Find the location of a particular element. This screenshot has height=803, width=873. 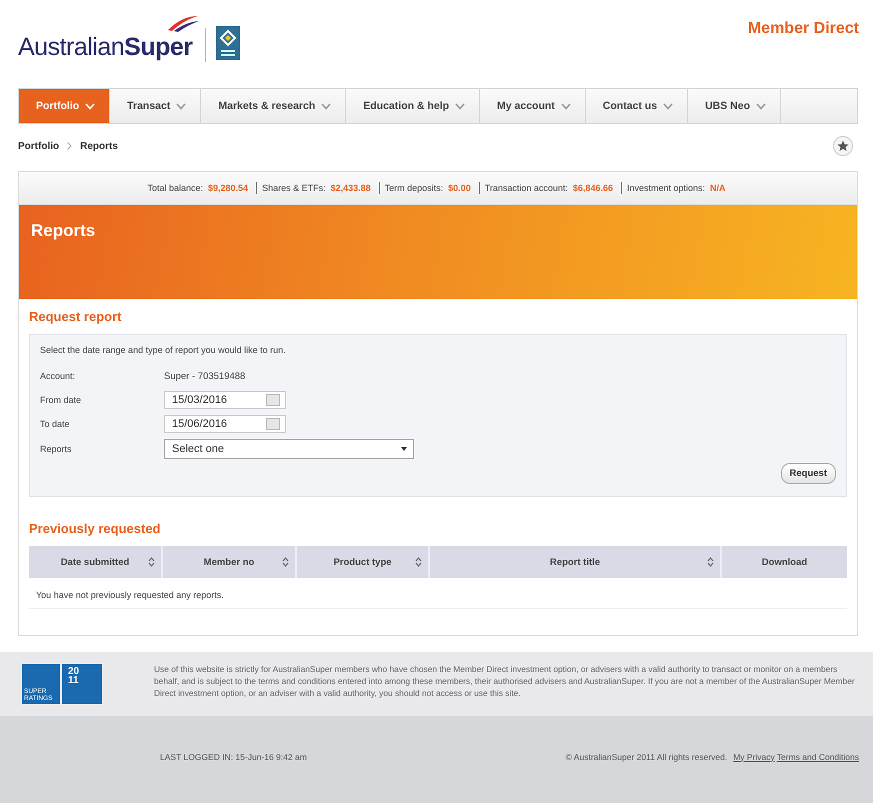

site-title: Member Direct is located at coordinates (803, 29).